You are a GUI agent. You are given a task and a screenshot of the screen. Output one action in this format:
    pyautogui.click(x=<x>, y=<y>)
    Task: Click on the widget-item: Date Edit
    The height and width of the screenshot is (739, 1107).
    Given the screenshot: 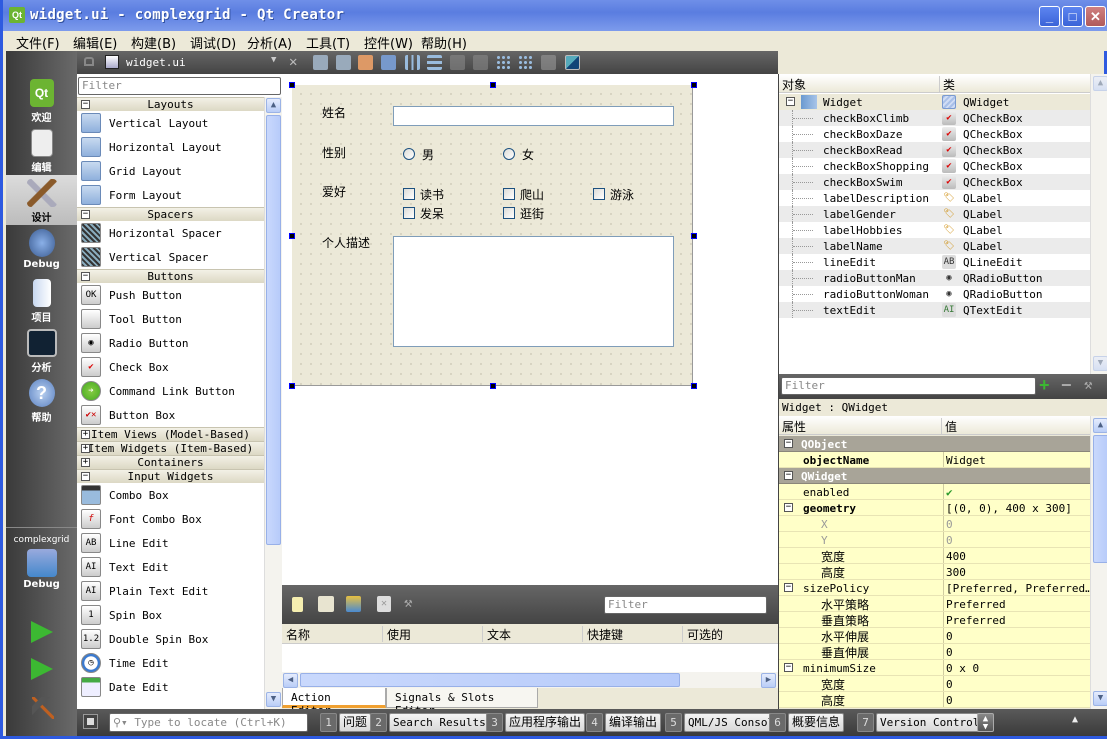 What is the action you would take?
    pyautogui.click(x=172, y=687)
    